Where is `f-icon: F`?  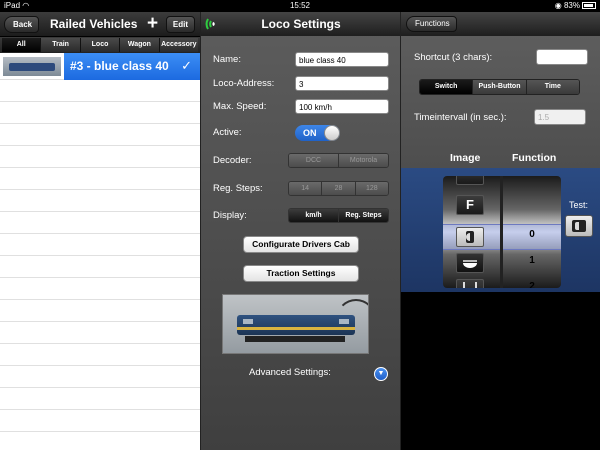
f-icon: F is located at coordinates (470, 205).